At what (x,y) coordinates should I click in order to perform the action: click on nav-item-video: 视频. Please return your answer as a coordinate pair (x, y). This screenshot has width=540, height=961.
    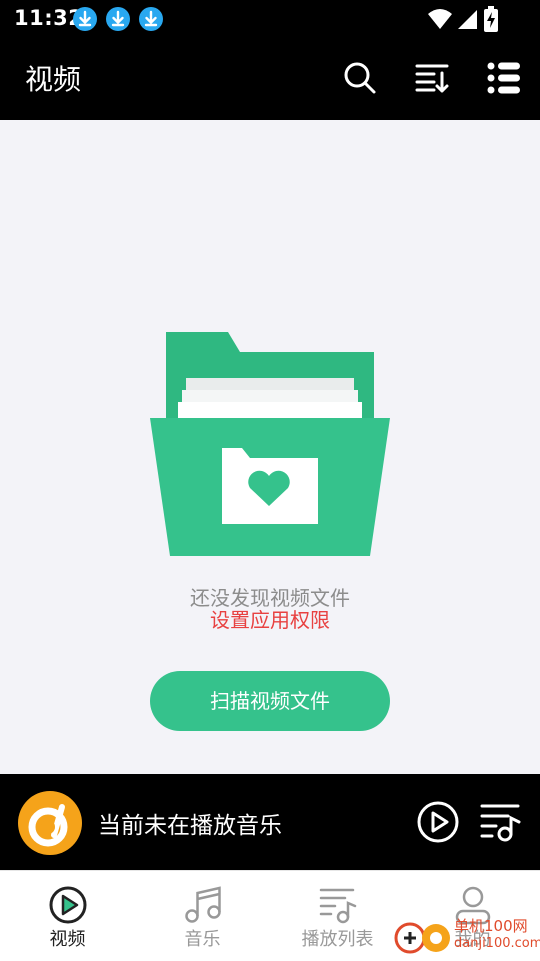
    Looking at the image, I should click on (67, 916).